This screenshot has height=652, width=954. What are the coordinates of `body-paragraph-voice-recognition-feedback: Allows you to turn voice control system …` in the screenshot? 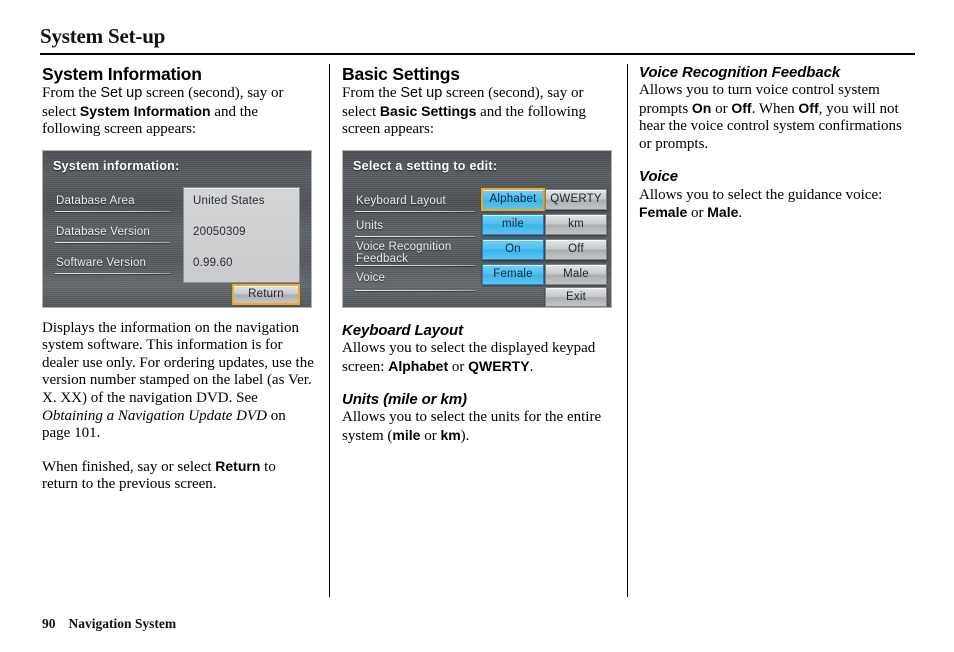 It's located at (777, 117).